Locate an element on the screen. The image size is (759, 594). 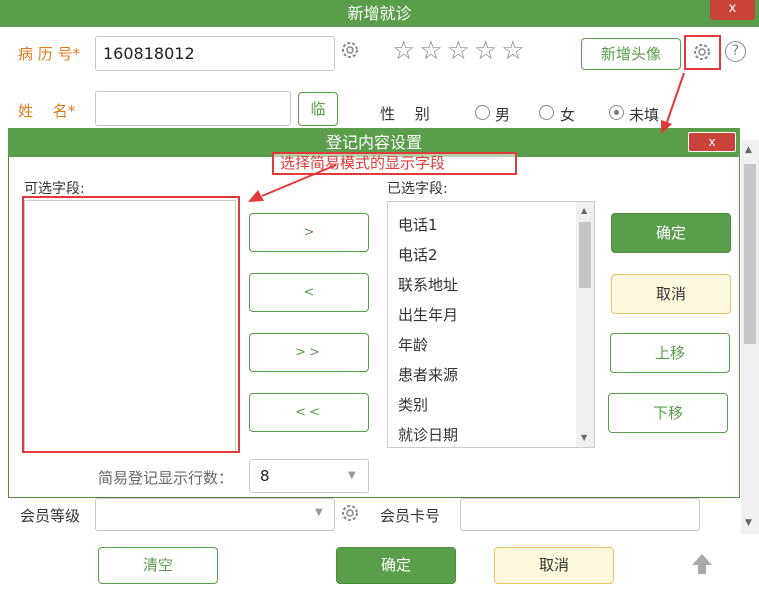
annotation-arrows is located at coordinates (466, 137).